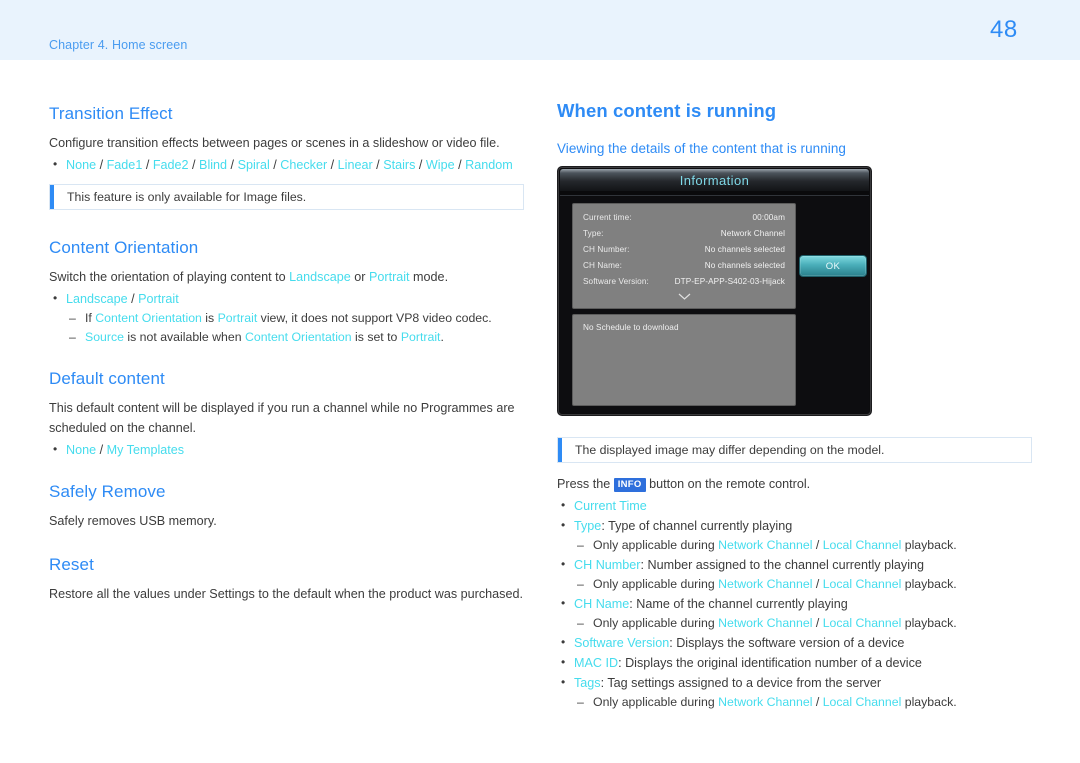 The width and height of the screenshot is (1080, 763). Describe the element at coordinates (714, 193) in the screenshot. I see `device-titlebar-underline` at that location.